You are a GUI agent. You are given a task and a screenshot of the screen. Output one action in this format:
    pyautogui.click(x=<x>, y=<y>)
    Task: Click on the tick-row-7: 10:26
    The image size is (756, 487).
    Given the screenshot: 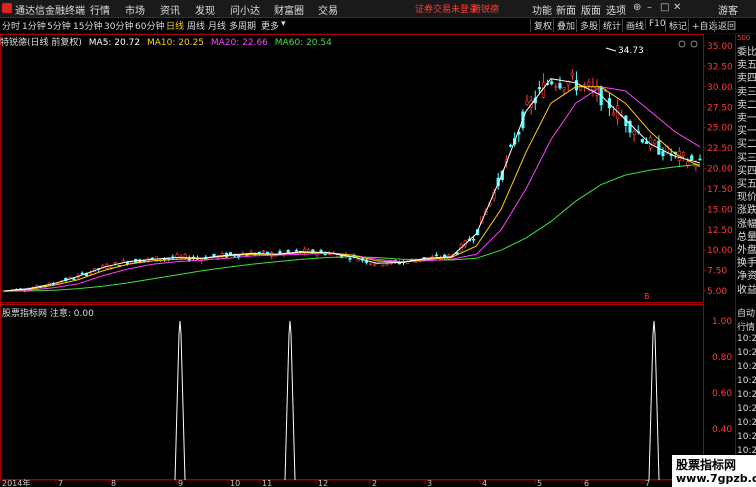 What is the action you would take?
    pyautogui.click(x=746, y=409)
    